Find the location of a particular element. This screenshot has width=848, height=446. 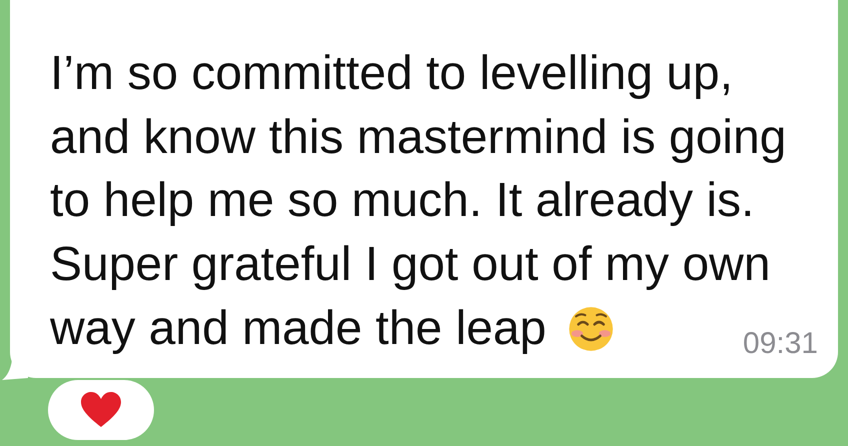

message-time: 09:31 is located at coordinates (780, 344).